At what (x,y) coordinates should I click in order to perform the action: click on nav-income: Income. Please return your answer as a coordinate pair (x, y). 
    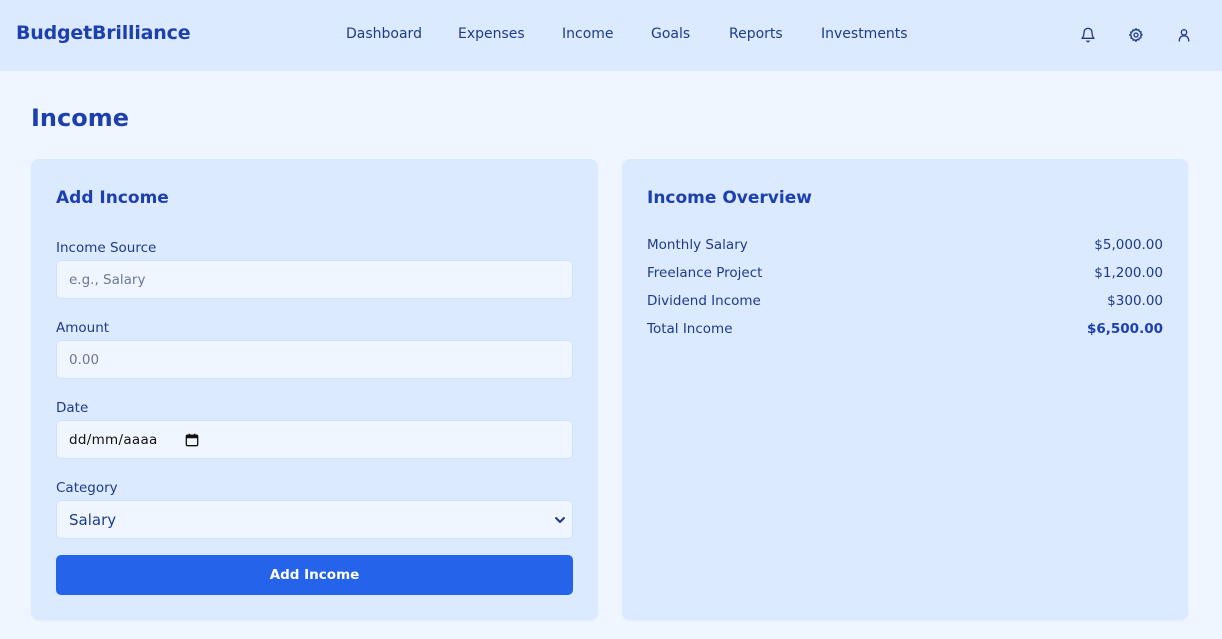
    Looking at the image, I should click on (588, 34).